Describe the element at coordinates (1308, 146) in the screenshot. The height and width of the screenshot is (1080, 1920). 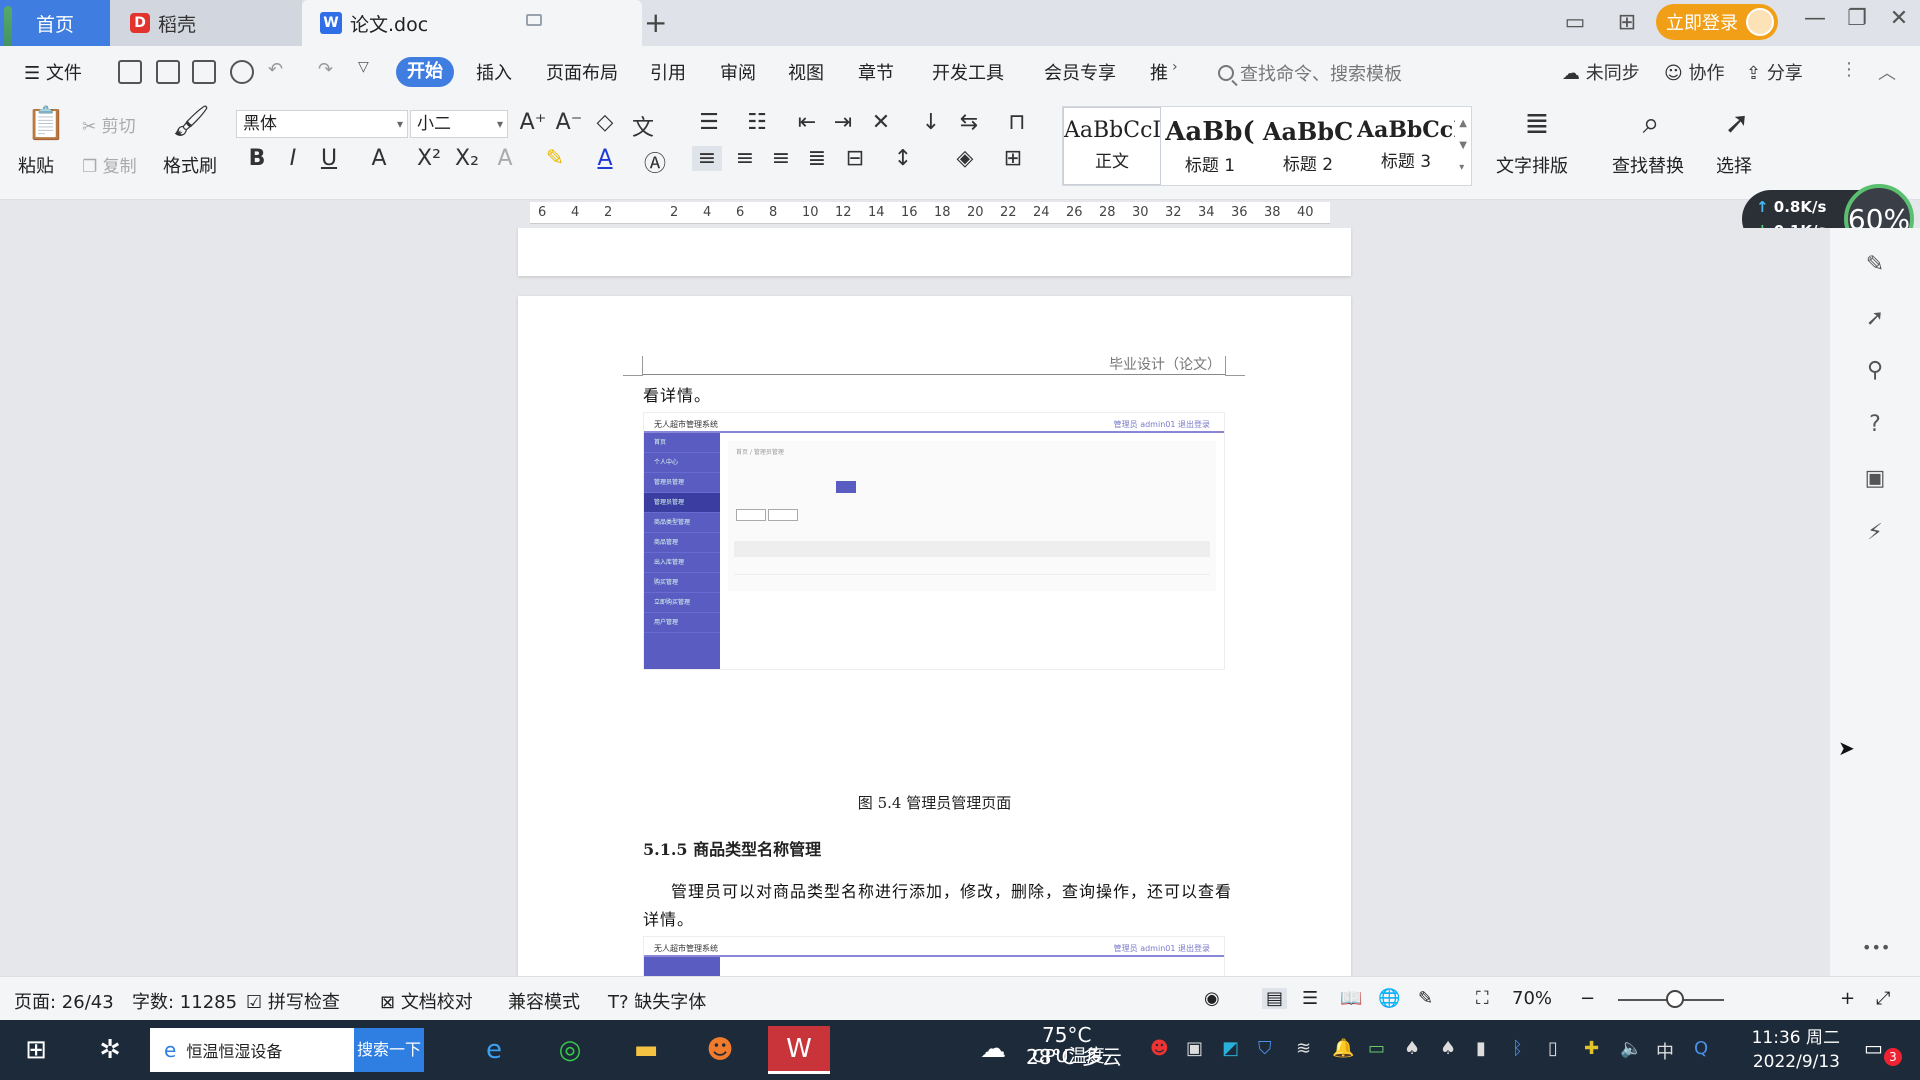
I see `style-heading-2: AaBbC 标题 2` at that location.